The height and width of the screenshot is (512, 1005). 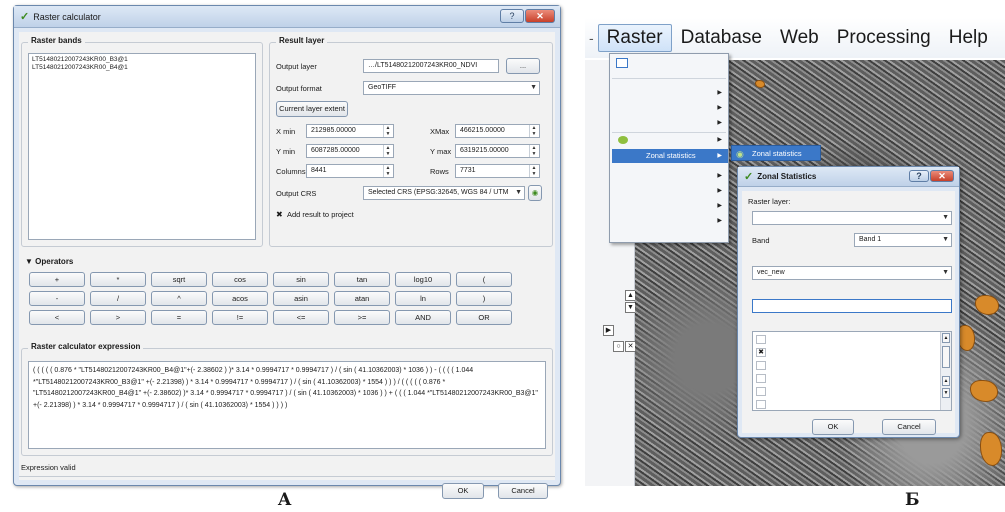 I want to click on vector-layer-value: vec_new, so click(x=771, y=272).